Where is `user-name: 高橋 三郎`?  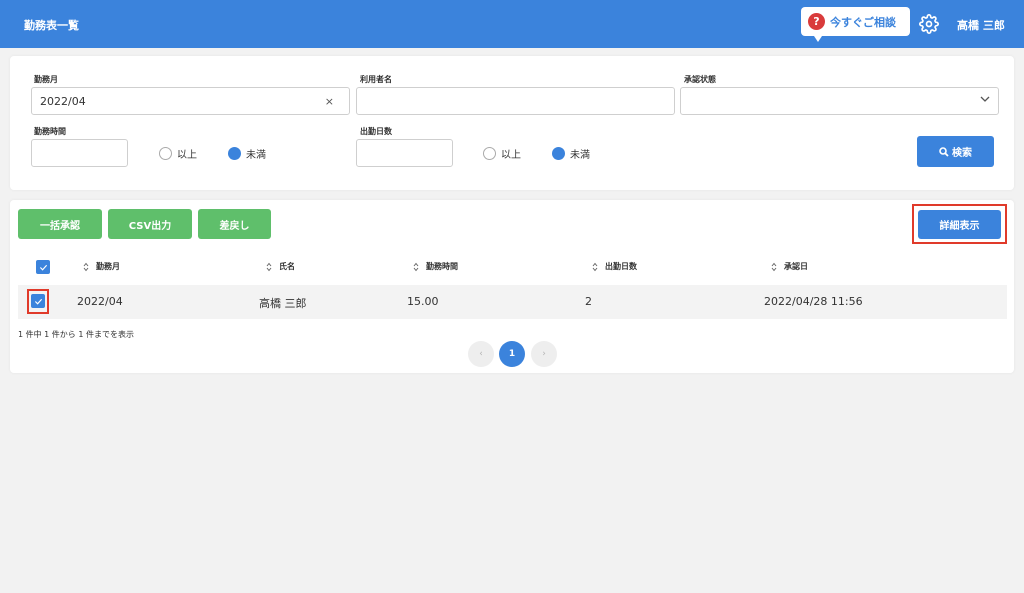 user-name: 高橋 三郎 is located at coordinates (981, 25).